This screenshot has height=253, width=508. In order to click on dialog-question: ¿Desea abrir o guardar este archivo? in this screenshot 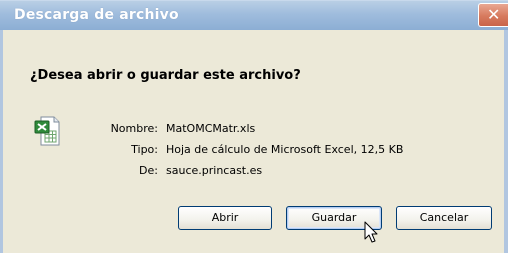, I will do `click(165, 75)`.